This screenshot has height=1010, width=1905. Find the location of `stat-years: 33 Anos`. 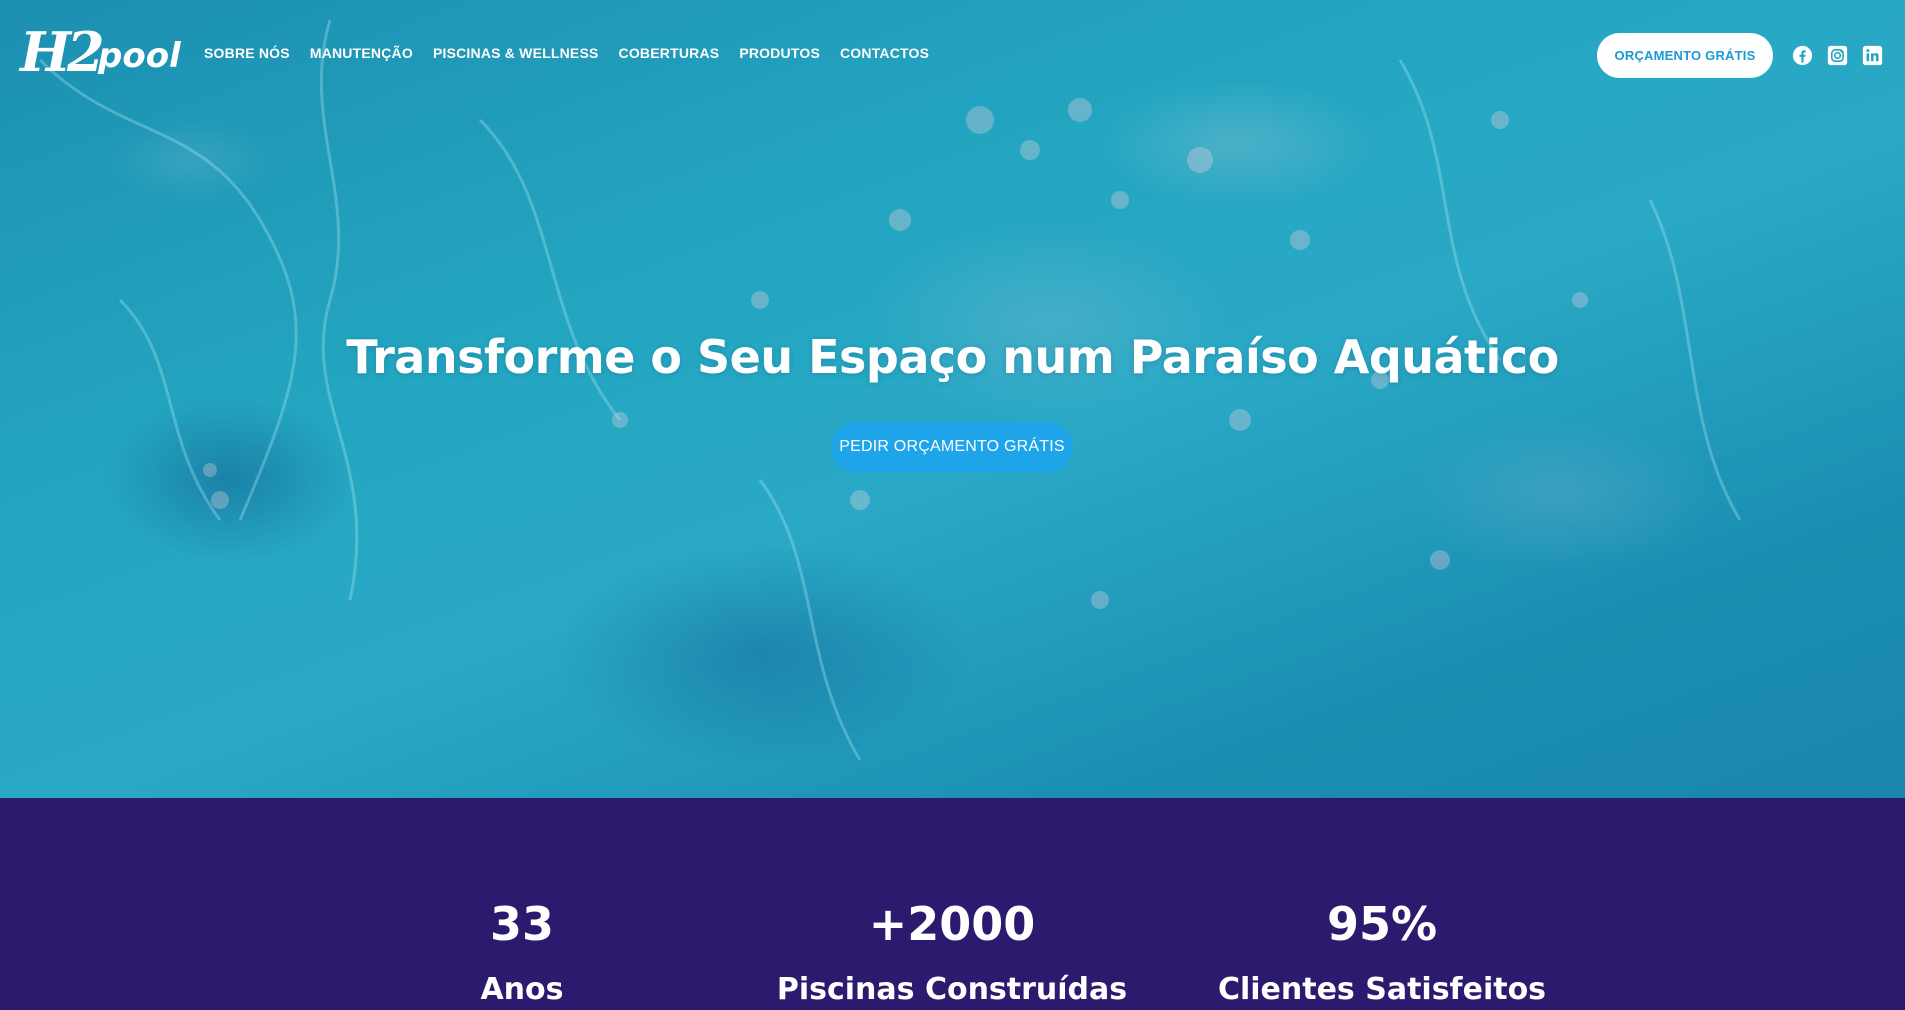

stat-years: 33 Anos is located at coordinates (522, 953).